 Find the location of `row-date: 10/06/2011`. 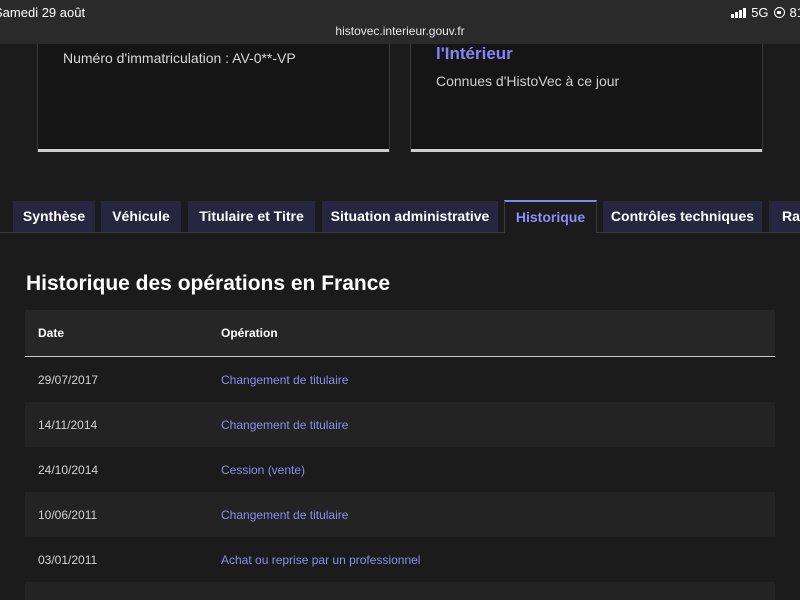

row-date: 10/06/2011 is located at coordinates (68, 515).